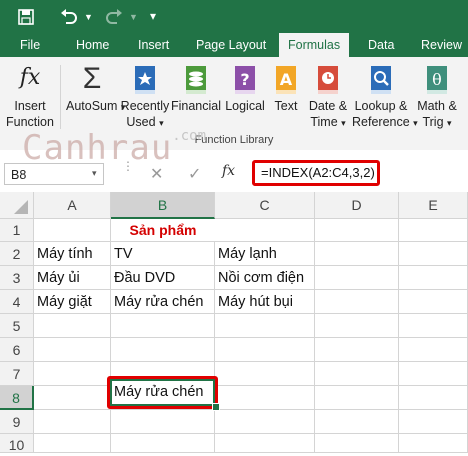 The image size is (468, 456). Describe the element at coordinates (316, 173) in the screenshot. I see `formula-input: =INDEX(A2:C4,3,2)` at that location.